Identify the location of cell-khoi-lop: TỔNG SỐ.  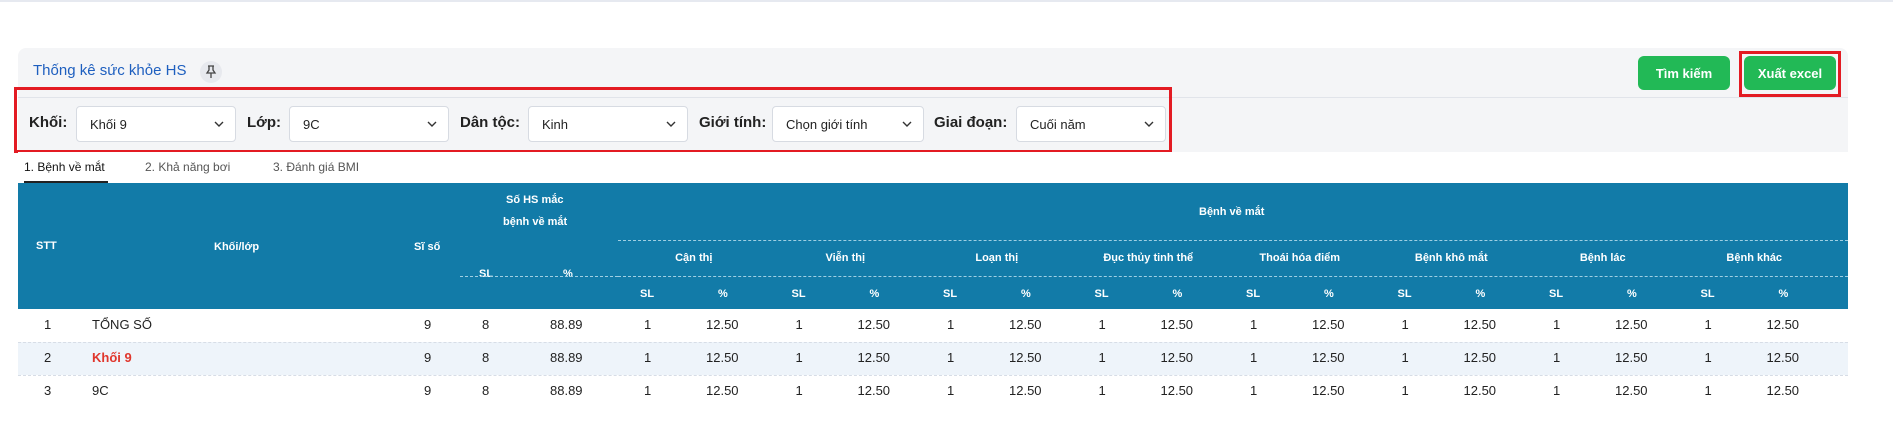
(122, 324).